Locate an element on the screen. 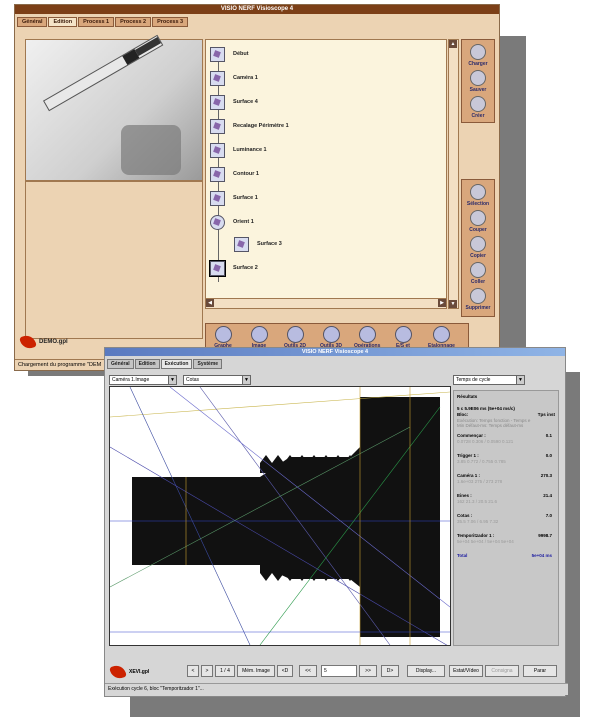  scroll-down-icon: ▼ is located at coordinates (453, 304).